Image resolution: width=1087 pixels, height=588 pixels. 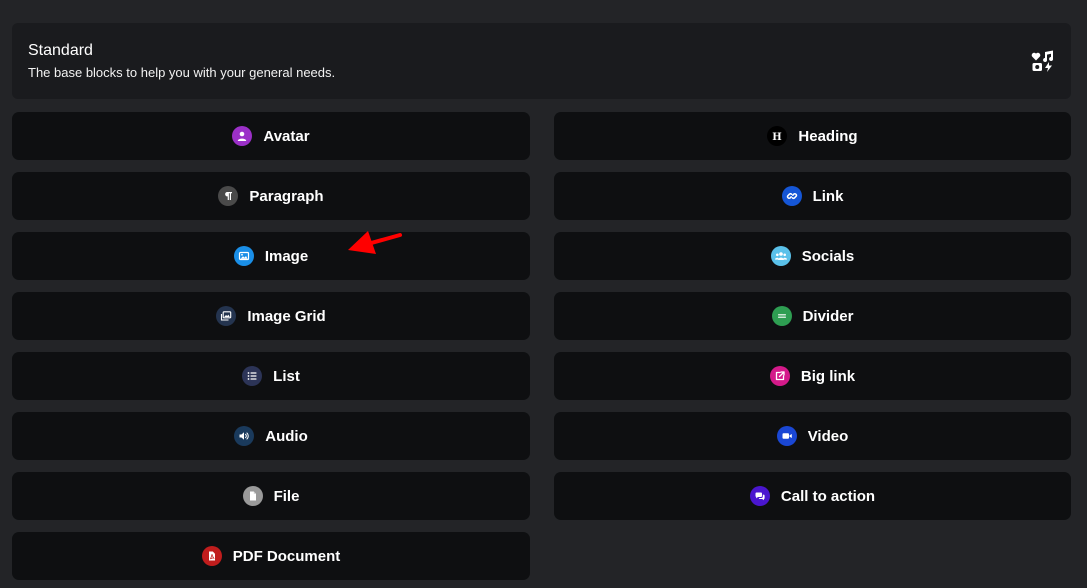 I want to click on heading-icon: H, so click(x=777, y=136).